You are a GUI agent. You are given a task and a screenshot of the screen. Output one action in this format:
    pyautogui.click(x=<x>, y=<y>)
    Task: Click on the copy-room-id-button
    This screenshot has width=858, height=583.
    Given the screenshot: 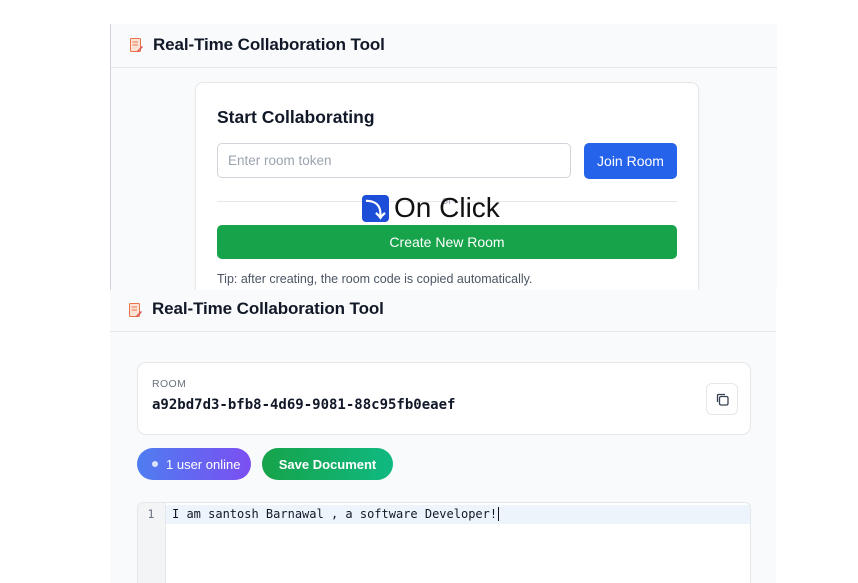 What is the action you would take?
    pyautogui.click(x=722, y=399)
    